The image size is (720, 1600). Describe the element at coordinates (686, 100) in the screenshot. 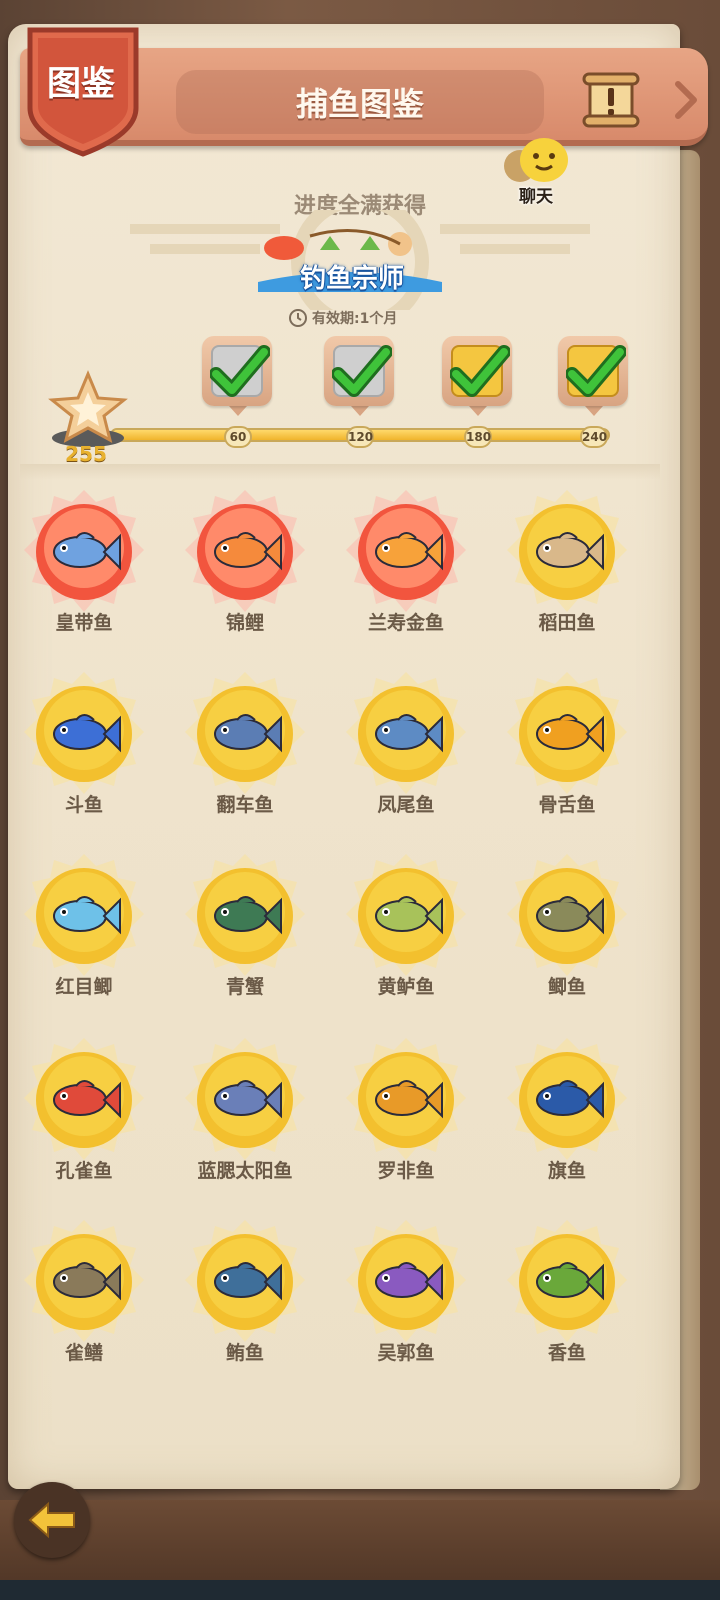

I see `chevron-right-icon` at that location.